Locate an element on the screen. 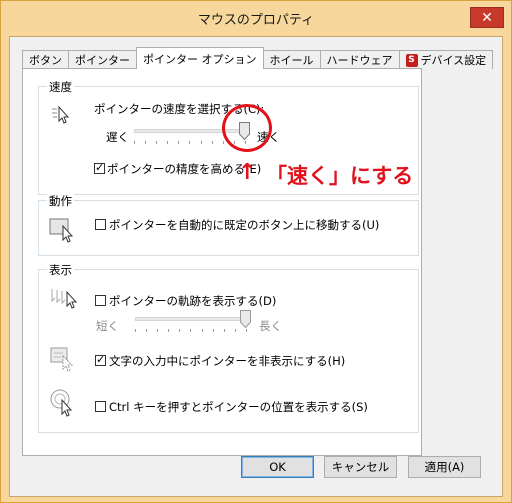  action-group: 動作 ポインターを自動的に既定のボタン上に移動する(U) is located at coordinates (228, 224).